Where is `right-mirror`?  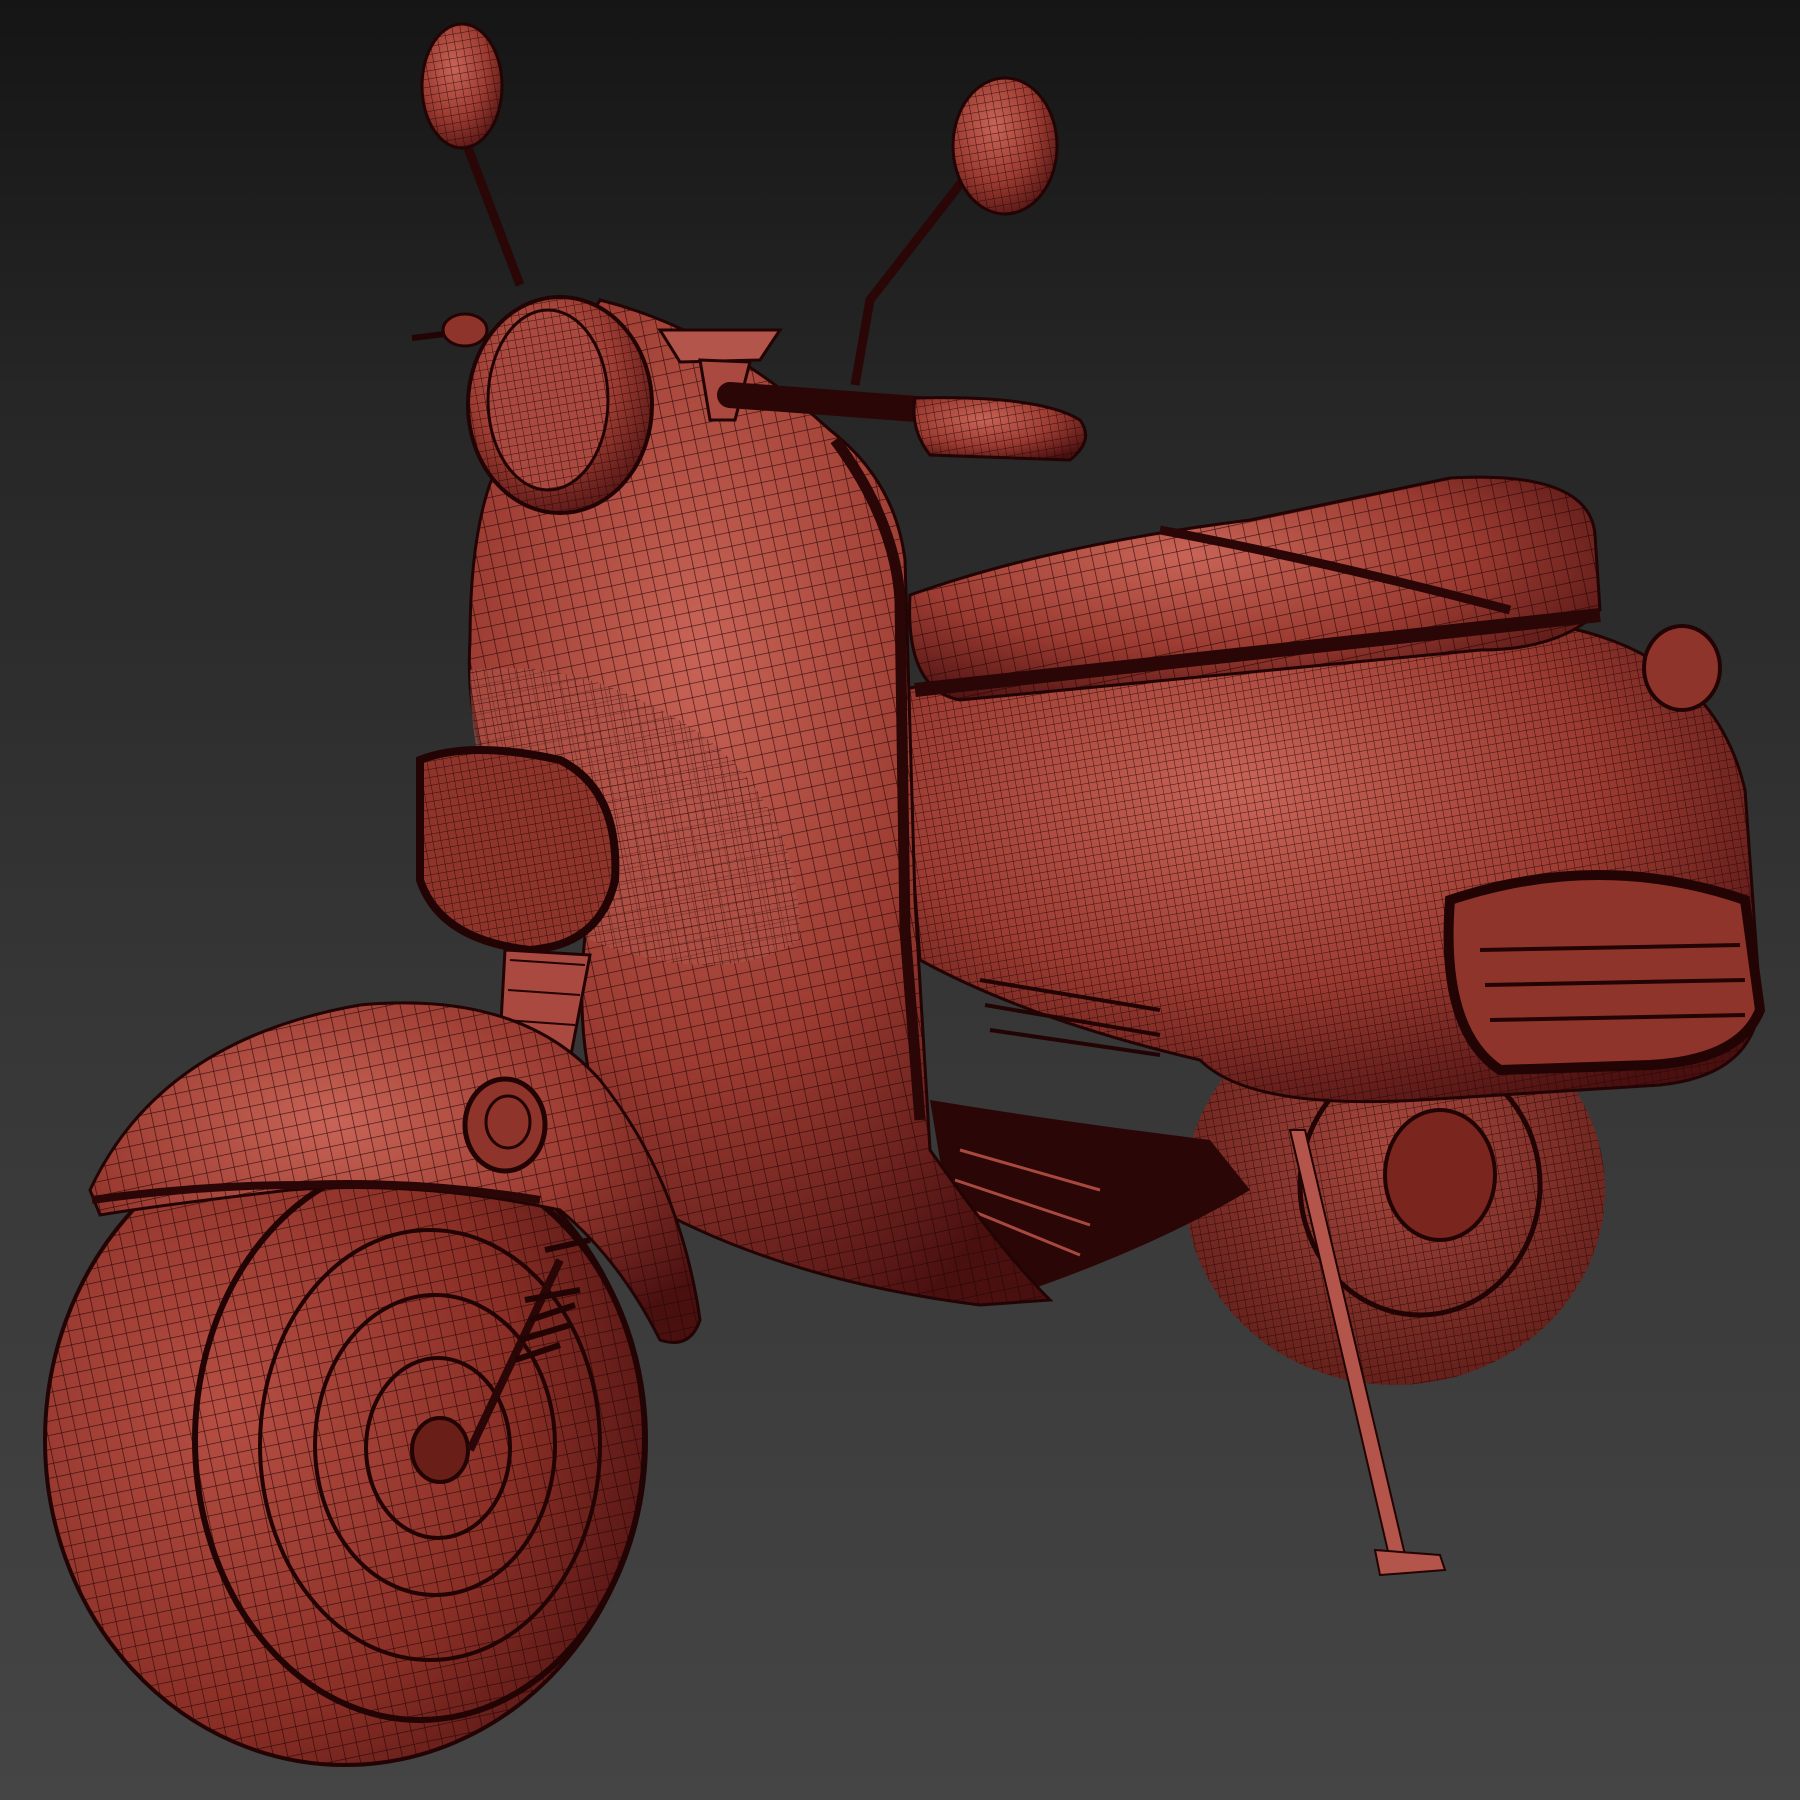 right-mirror is located at coordinates (954, 231).